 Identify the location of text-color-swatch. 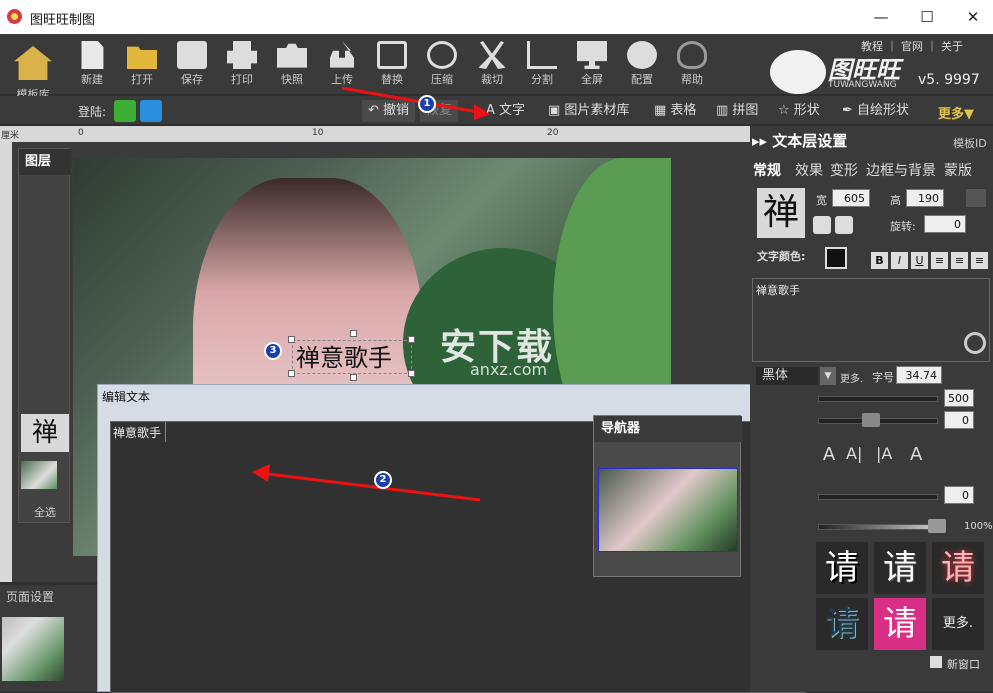
(836, 258).